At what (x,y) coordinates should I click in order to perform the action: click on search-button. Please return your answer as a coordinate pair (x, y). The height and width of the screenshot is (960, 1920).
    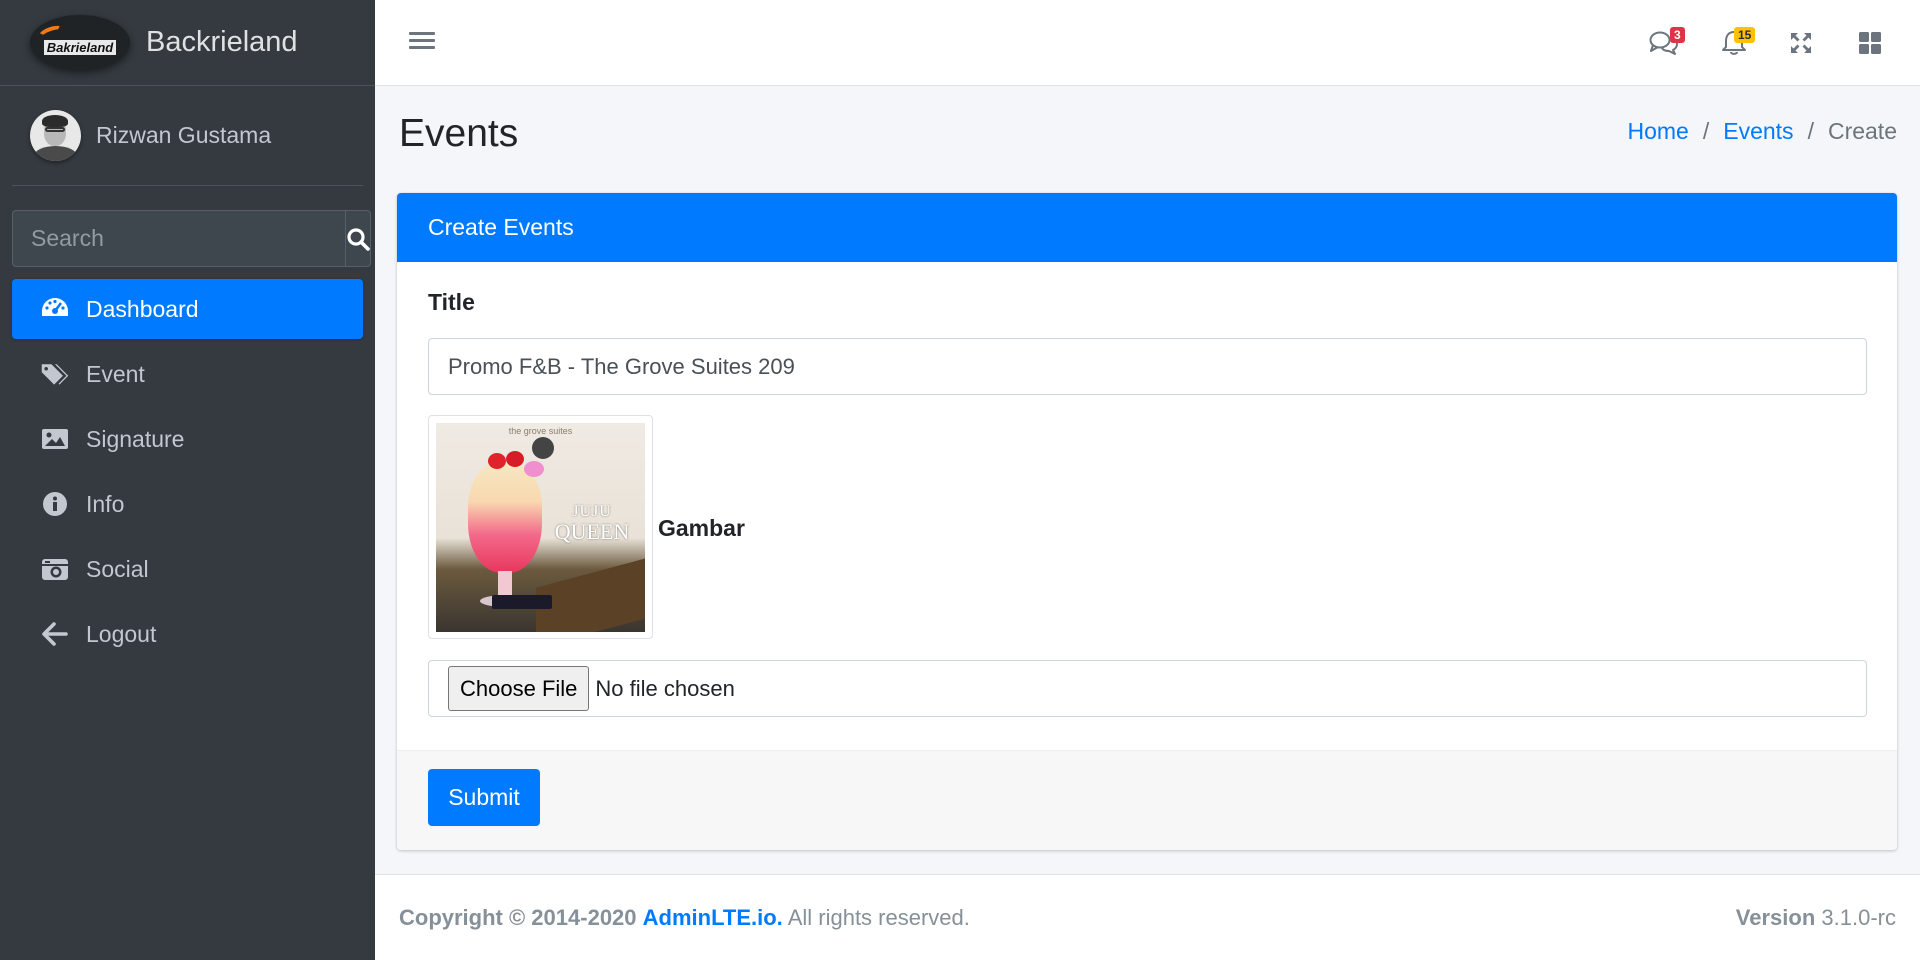
    Looking at the image, I should click on (358, 238).